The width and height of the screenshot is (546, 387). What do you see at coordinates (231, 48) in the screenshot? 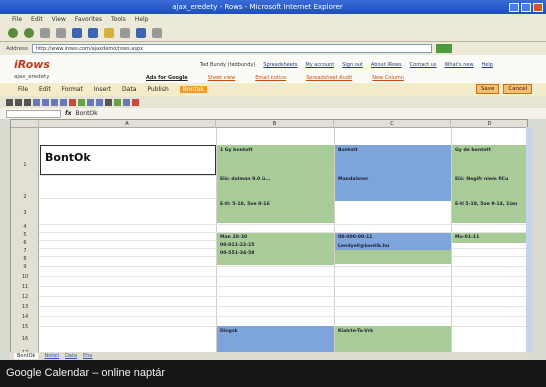
I see `address-input: http://www.irows.com/ajaxdemo/rows.aspx` at bounding box center [231, 48].